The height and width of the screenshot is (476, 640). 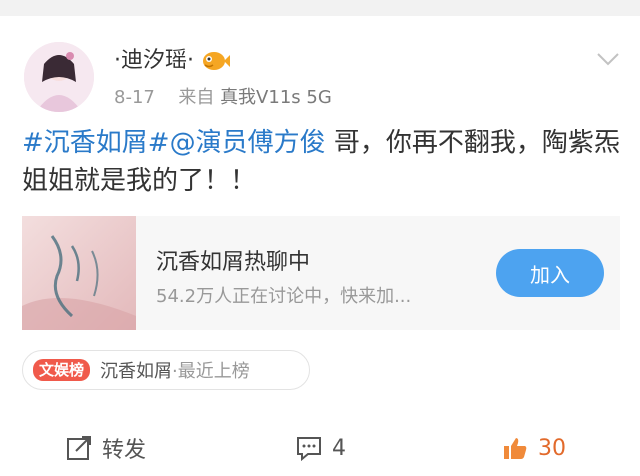 I want to click on source-prefix: 来自, so click(x=196, y=97).